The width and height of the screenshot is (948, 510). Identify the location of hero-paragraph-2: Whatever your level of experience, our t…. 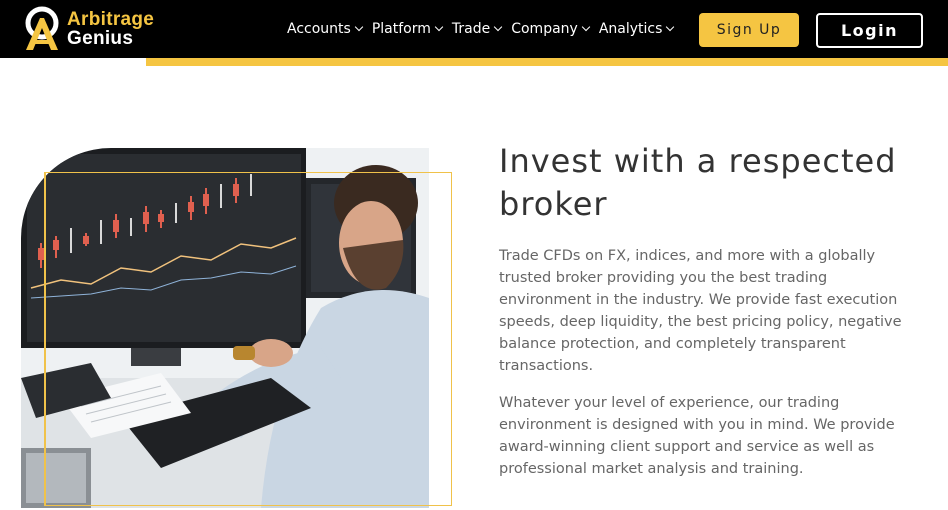
(697, 436).